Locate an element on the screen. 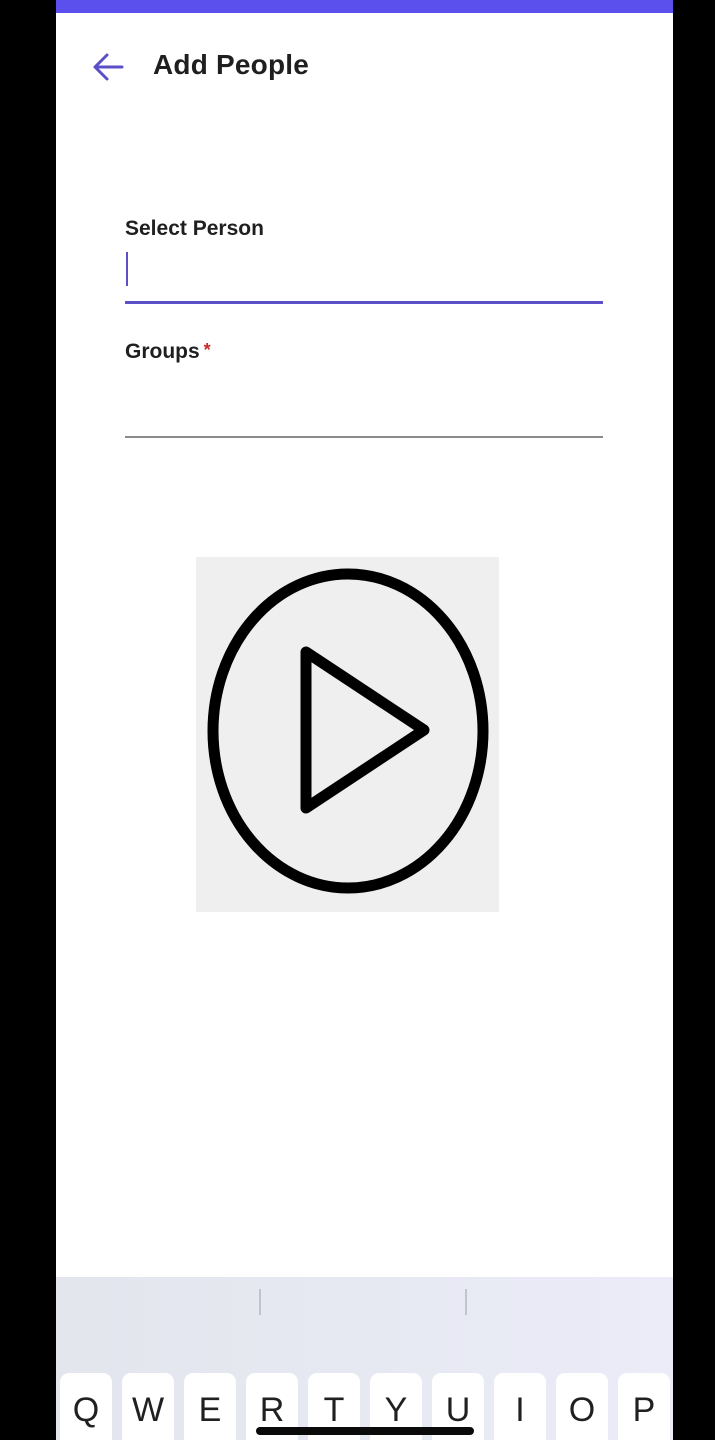 The image size is (715, 1440). home-indicator is located at coordinates (365, 1431).